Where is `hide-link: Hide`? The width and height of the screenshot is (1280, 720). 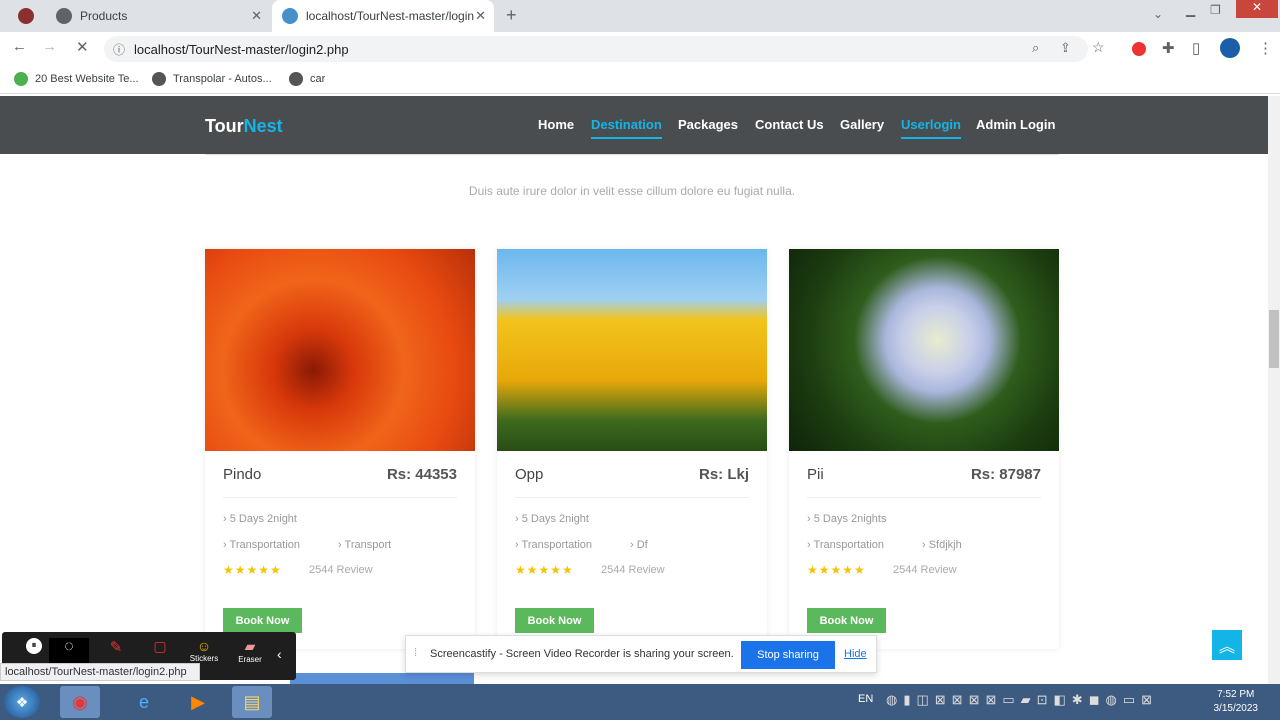
hide-link: Hide is located at coordinates (855, 654).